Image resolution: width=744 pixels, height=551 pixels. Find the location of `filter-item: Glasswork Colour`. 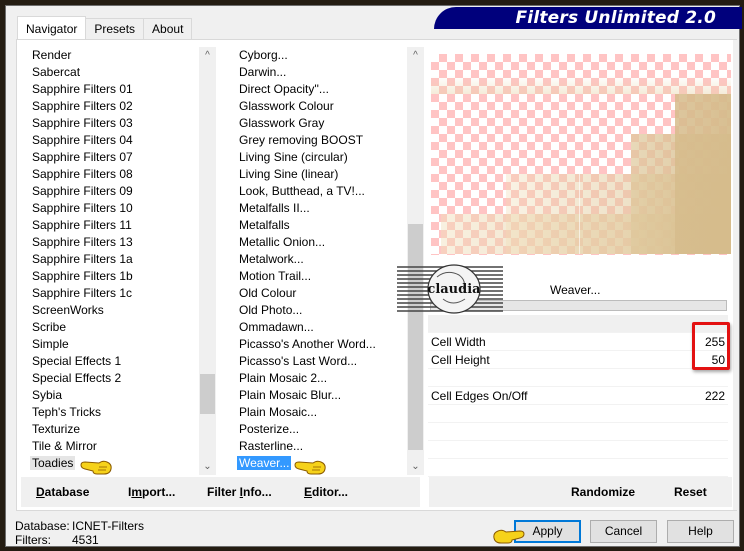

filter-item: Glasswork Colour is located at coordinates (331, 106).